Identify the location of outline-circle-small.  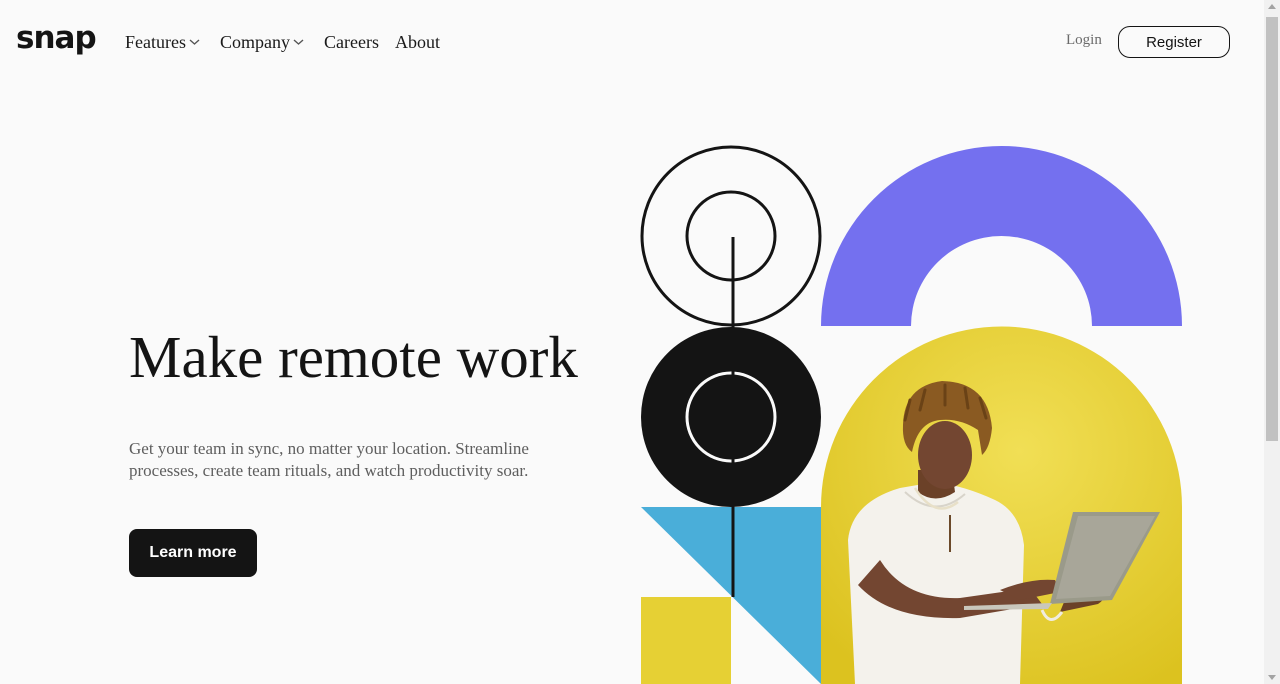
(731, 236).